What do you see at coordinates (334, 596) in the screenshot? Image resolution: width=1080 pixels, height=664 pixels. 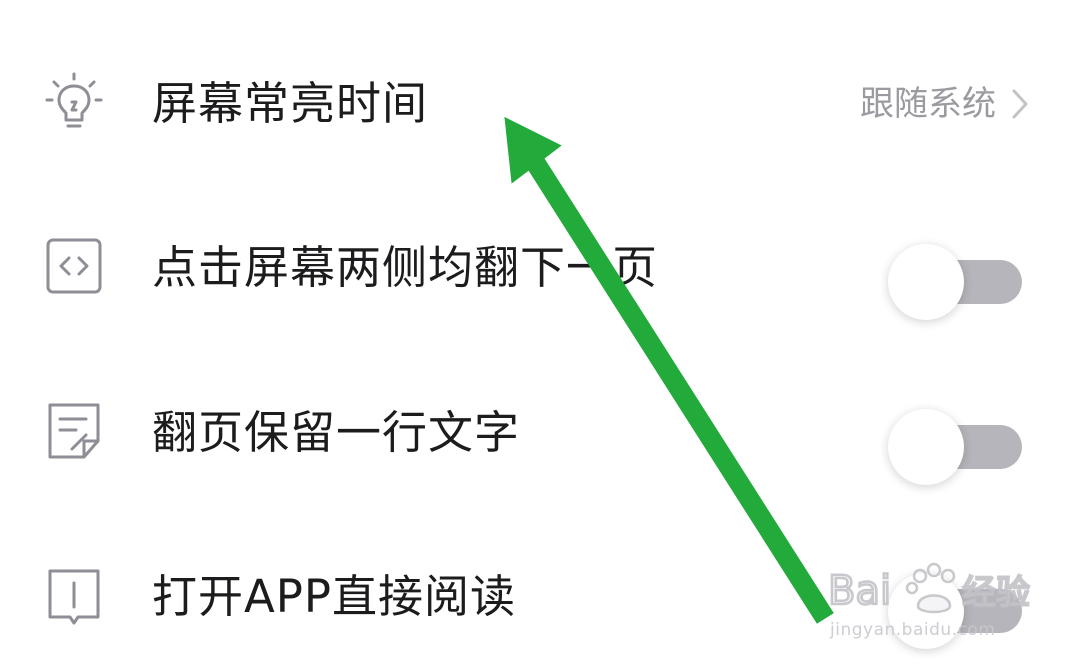 I see `setting-label: 打开APP直接阅读` at bounding box center [334, 596].